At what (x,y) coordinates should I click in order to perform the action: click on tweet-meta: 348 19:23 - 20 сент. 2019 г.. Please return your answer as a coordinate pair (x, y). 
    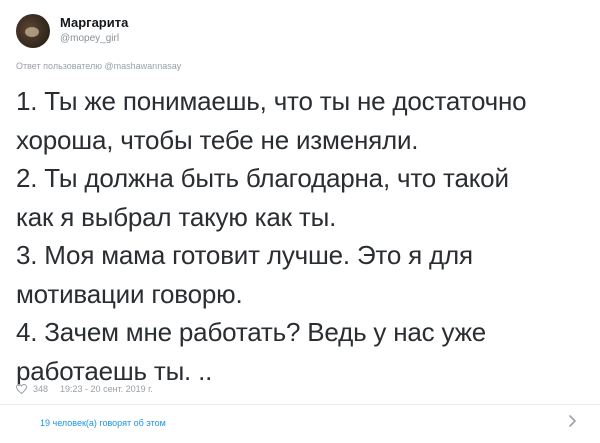
    Looking at the image, I should click on (84, 389).